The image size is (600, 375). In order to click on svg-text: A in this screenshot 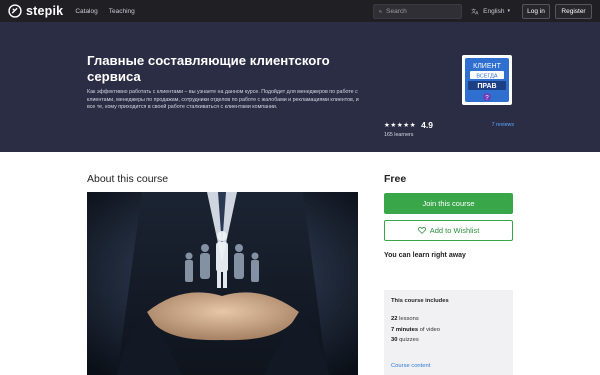, I will do `click(477, 12)`.